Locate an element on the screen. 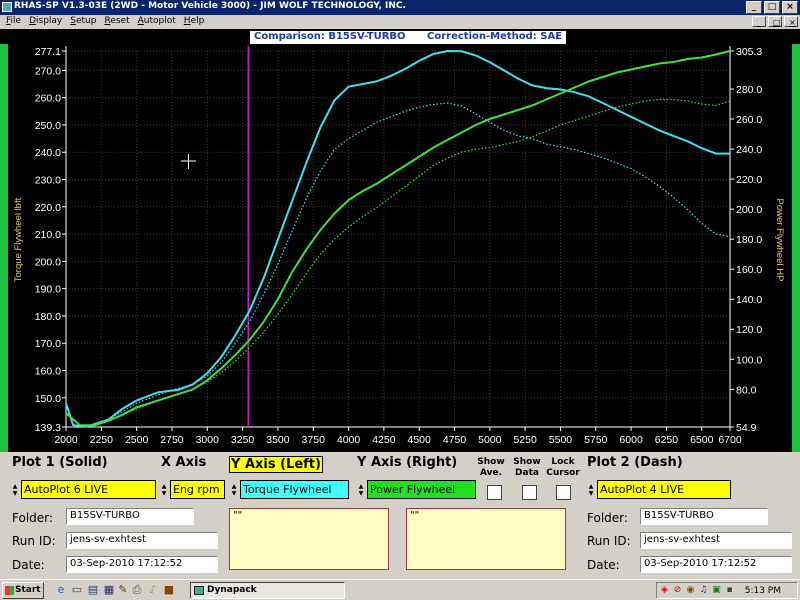 Image resolution: width=800 pixels, height=600 pixels. yright-select: Power Flywheel is located at coordinates (421, 489).